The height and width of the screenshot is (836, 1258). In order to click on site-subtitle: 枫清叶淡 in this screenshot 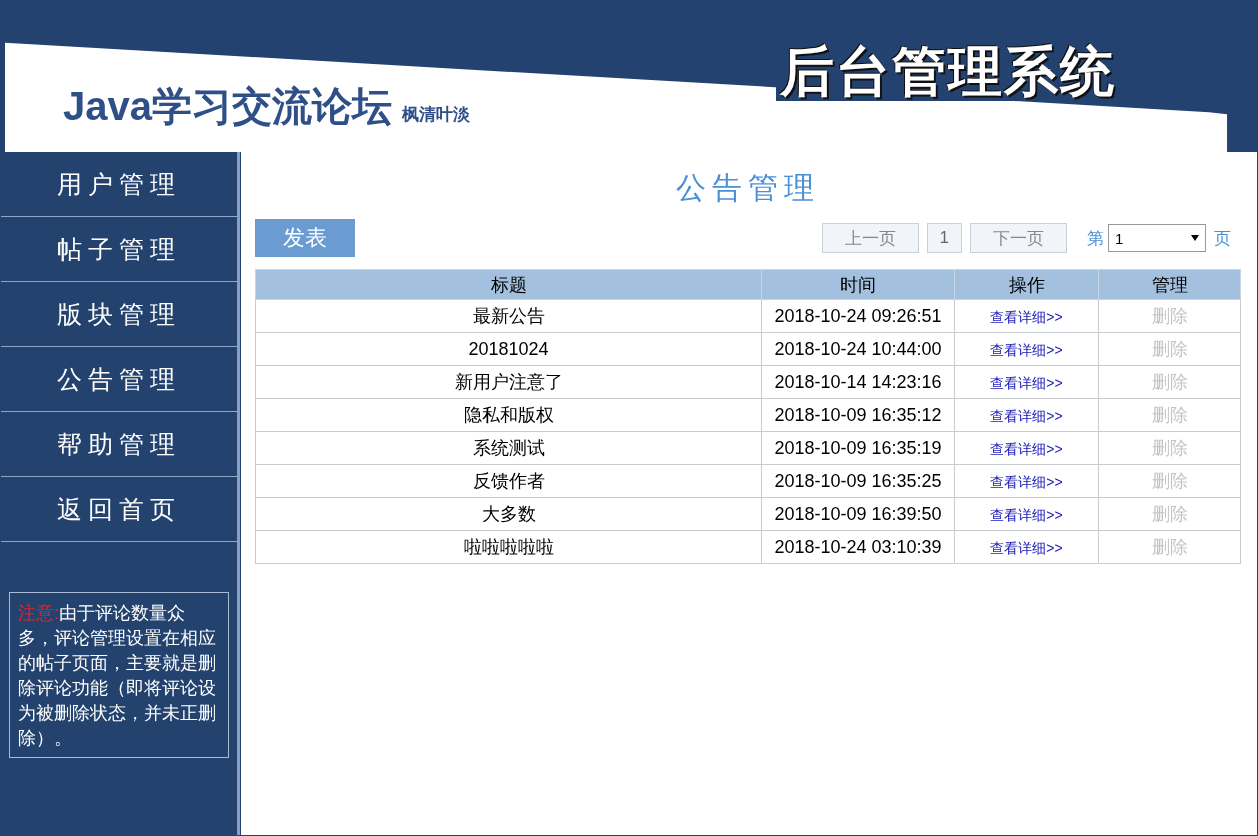, I will do `click(436, 115)`.